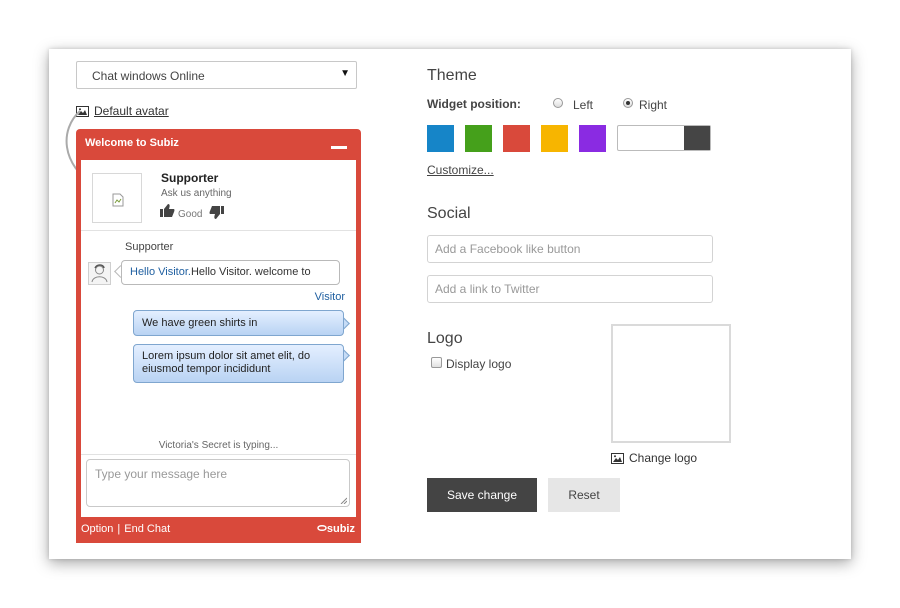  Describe the element at coordinates (250, 272) in the screenshot. I see `message-text: Hello Visitor. welcome to` at that location.